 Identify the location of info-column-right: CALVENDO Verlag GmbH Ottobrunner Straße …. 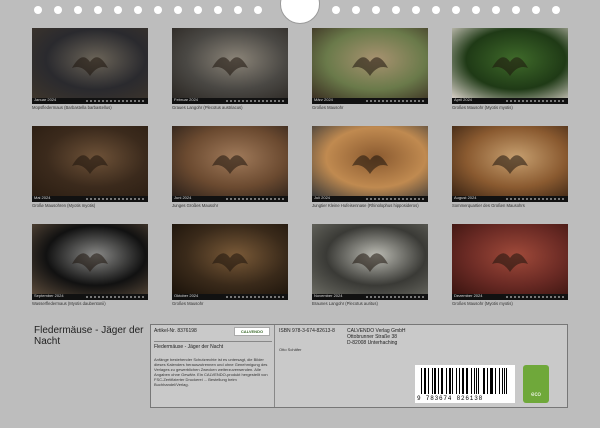
(457, 366).